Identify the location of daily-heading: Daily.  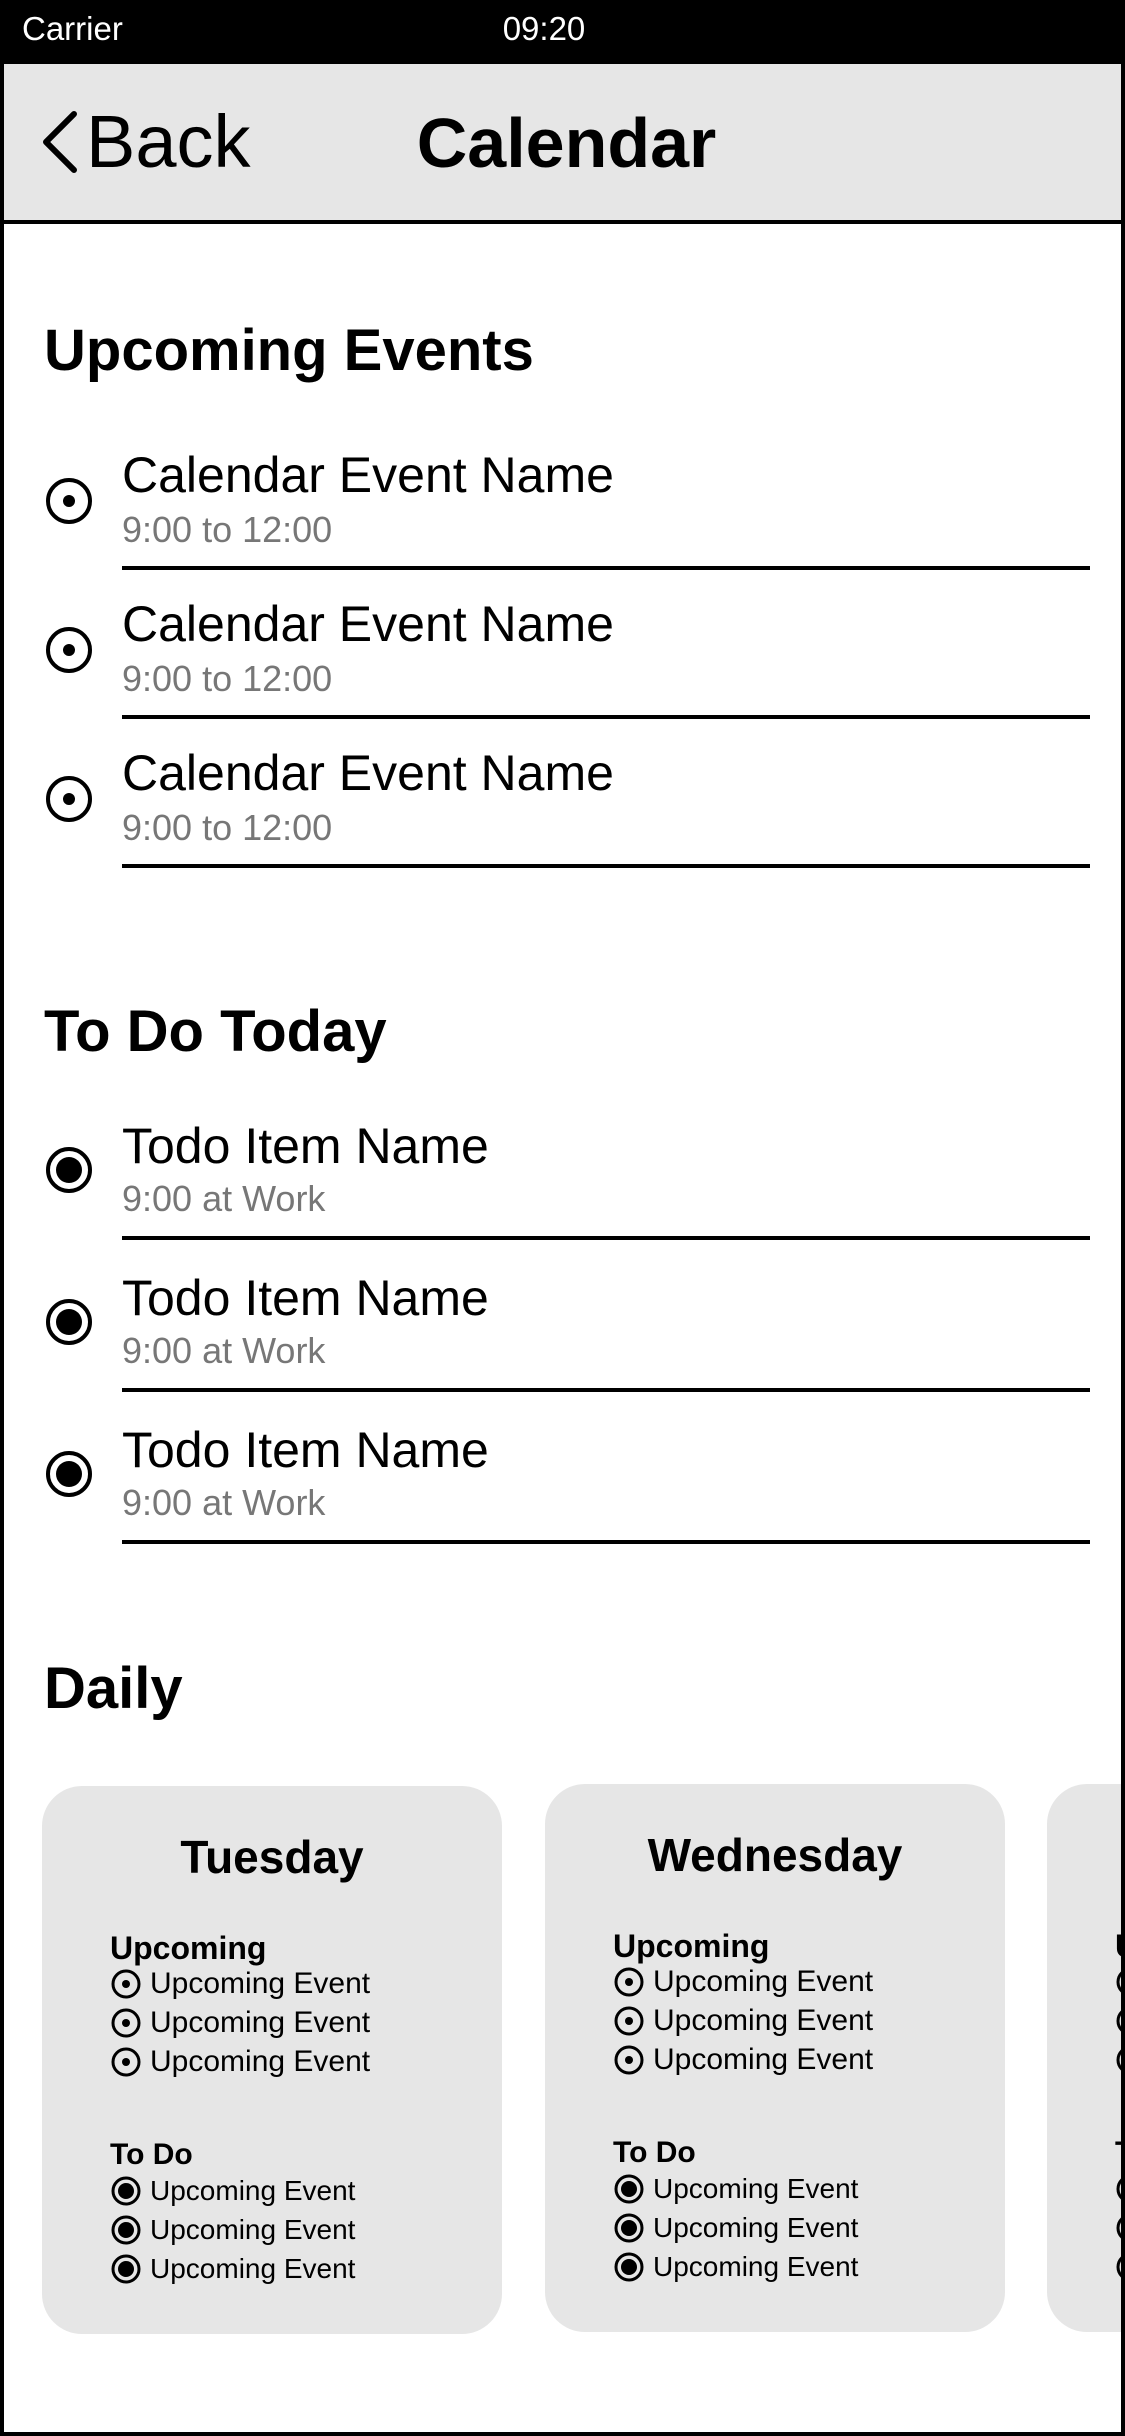
(113, 1688).